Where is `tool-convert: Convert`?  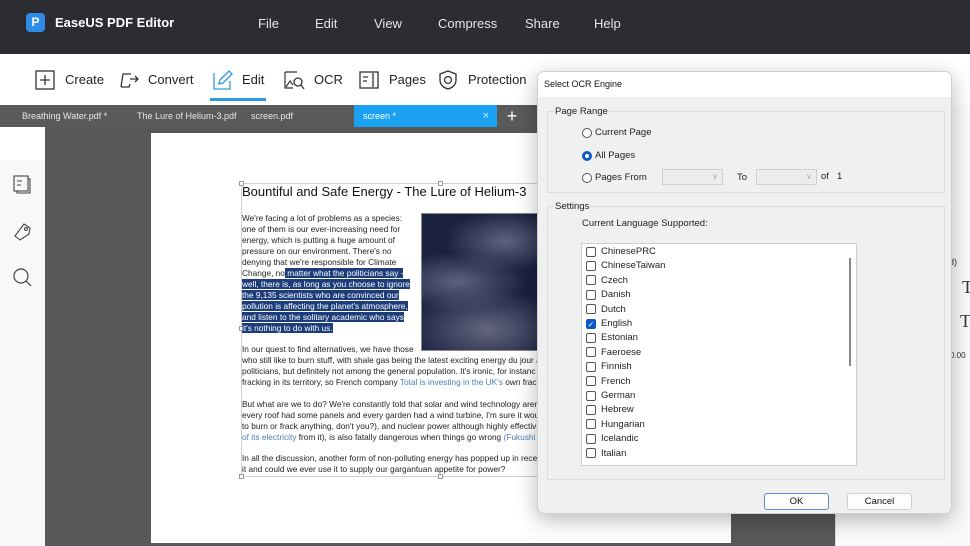 tool-convert: Convert is located at coordinates (155, 79).